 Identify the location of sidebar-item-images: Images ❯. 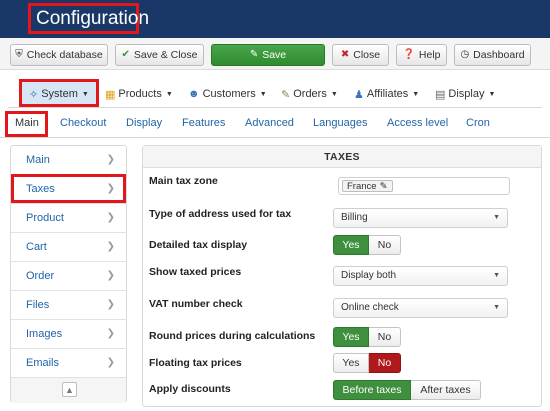
(68, 334).